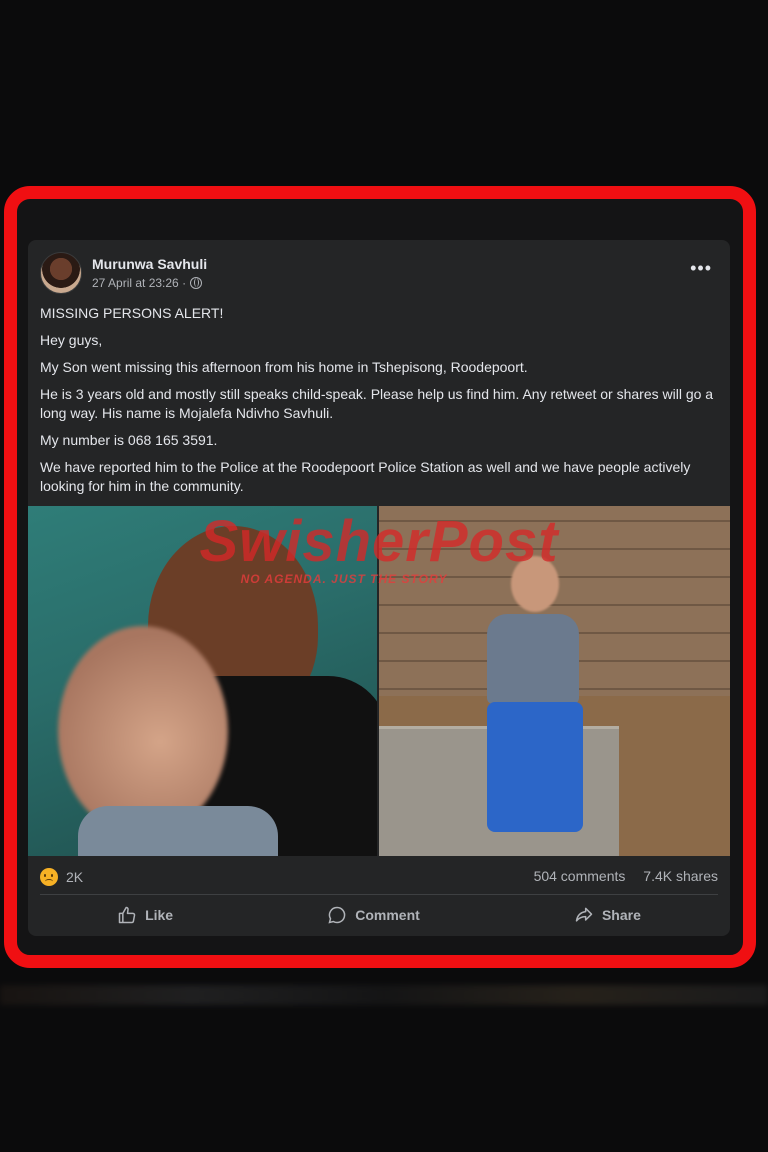 The height and width of the screenshot is (1152, 768). I want to click on share-button: Share, so click(607, 915).